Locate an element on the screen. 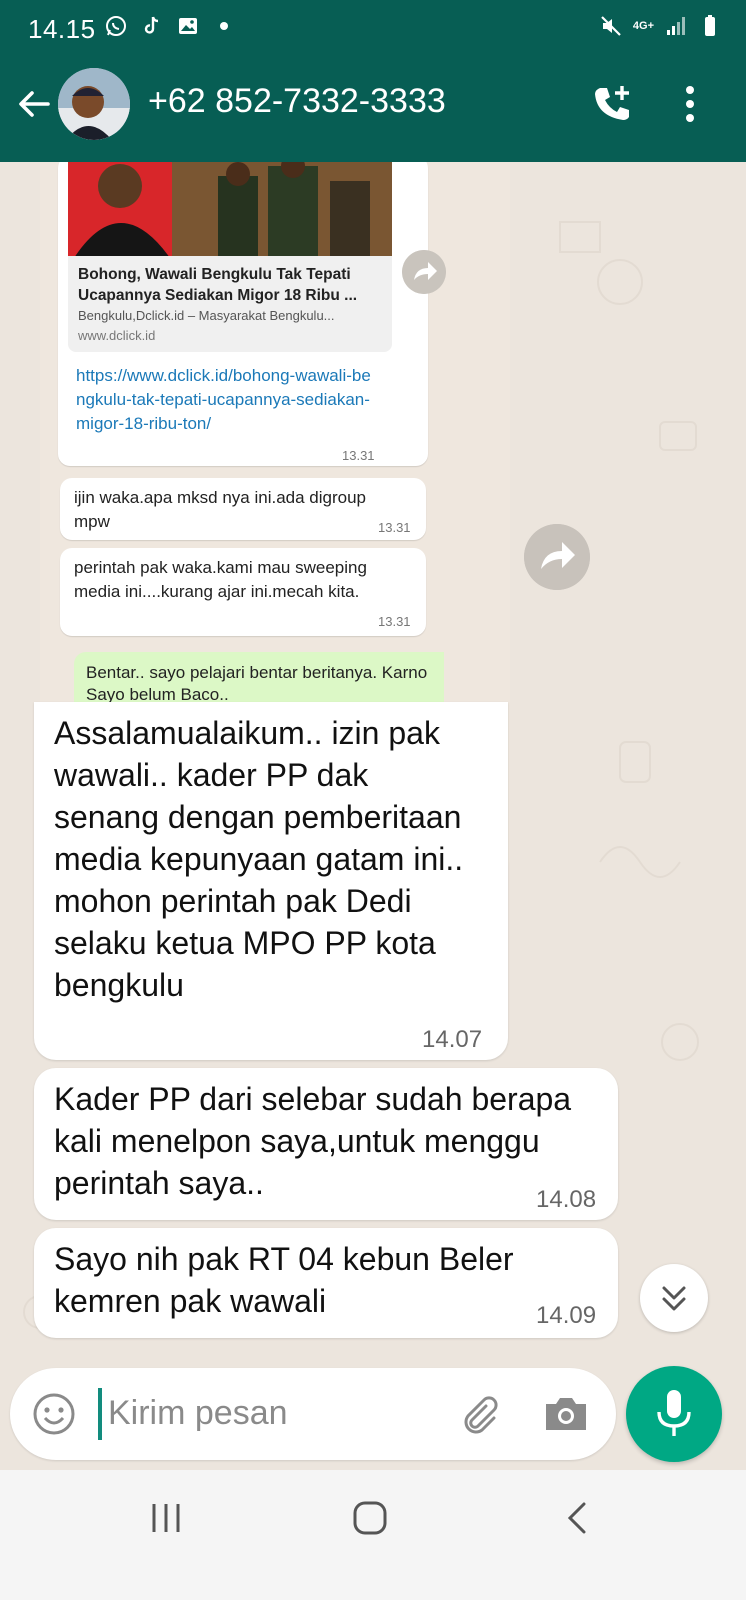 The image size is (746, 1600). camera-icon is located at coordinates (566, 1414).